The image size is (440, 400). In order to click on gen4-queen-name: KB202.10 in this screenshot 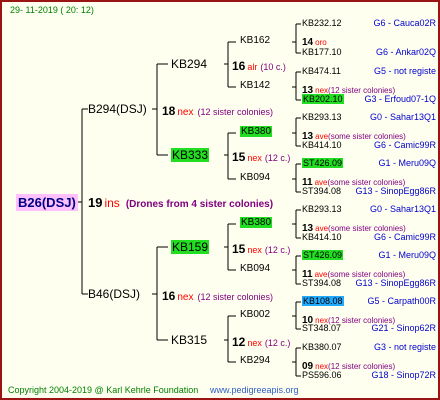, I will do `click(323, 99)`.